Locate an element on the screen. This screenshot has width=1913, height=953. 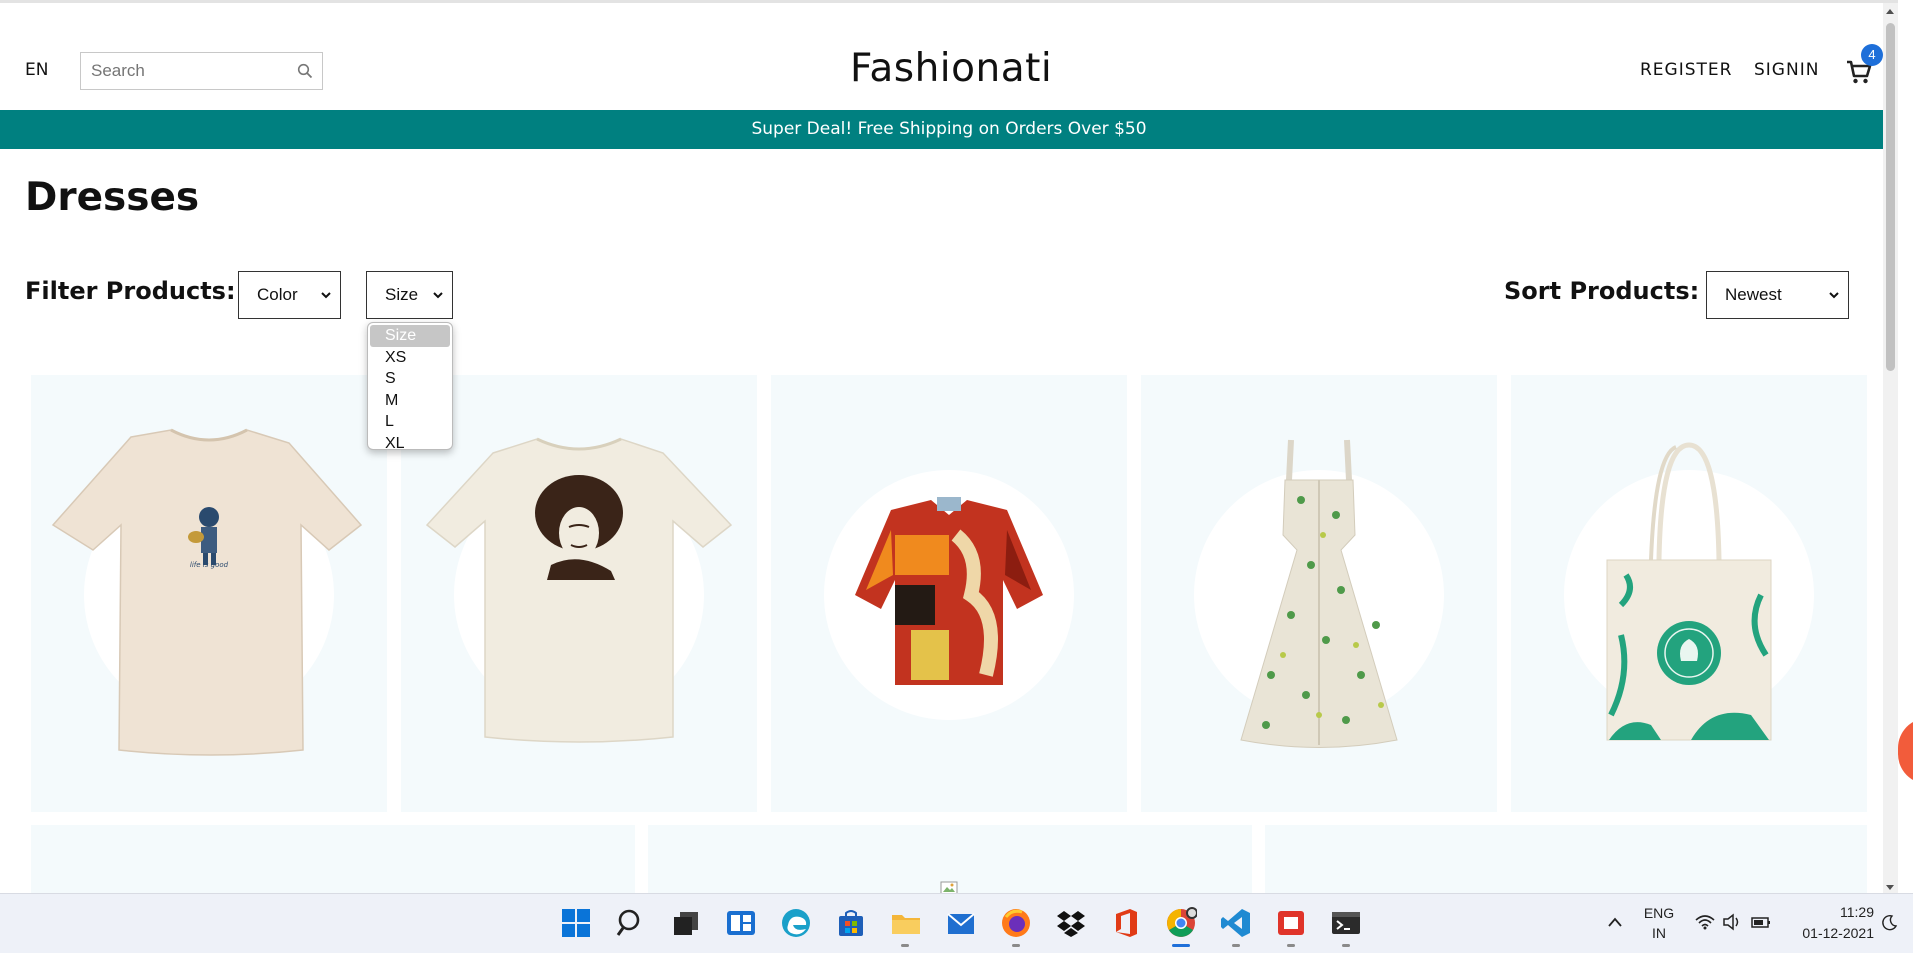
shirt-image is located at coordinates (949, 591).